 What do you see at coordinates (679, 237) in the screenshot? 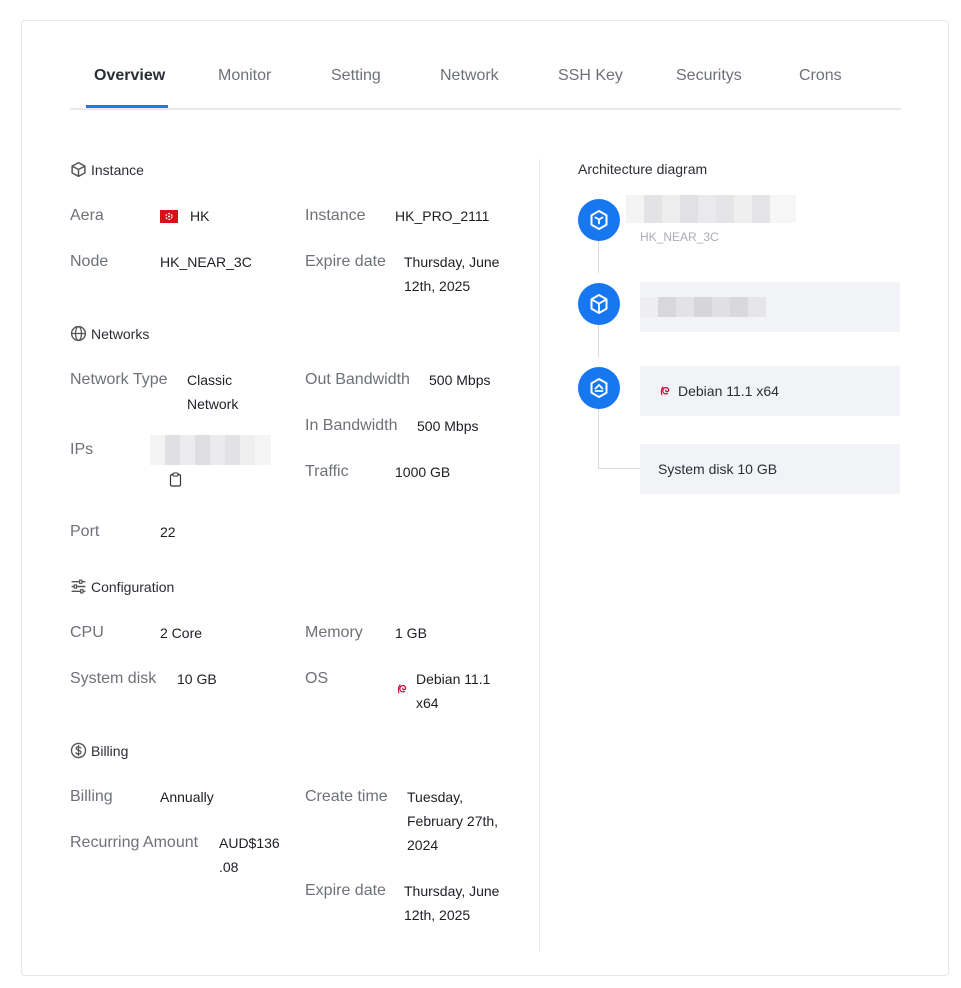
I see `node-subtitle: HK_NEAR_3C` at bounding box center [679, 237].